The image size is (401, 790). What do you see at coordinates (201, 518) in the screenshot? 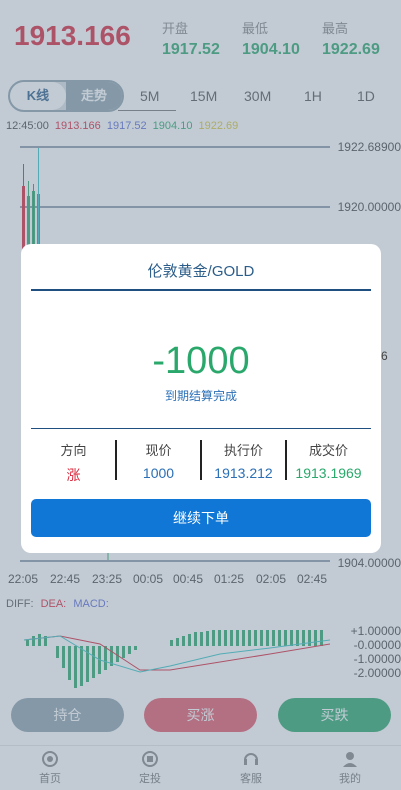
I see `continue-order-button: 继续下单` at bounding box center [201, 518].